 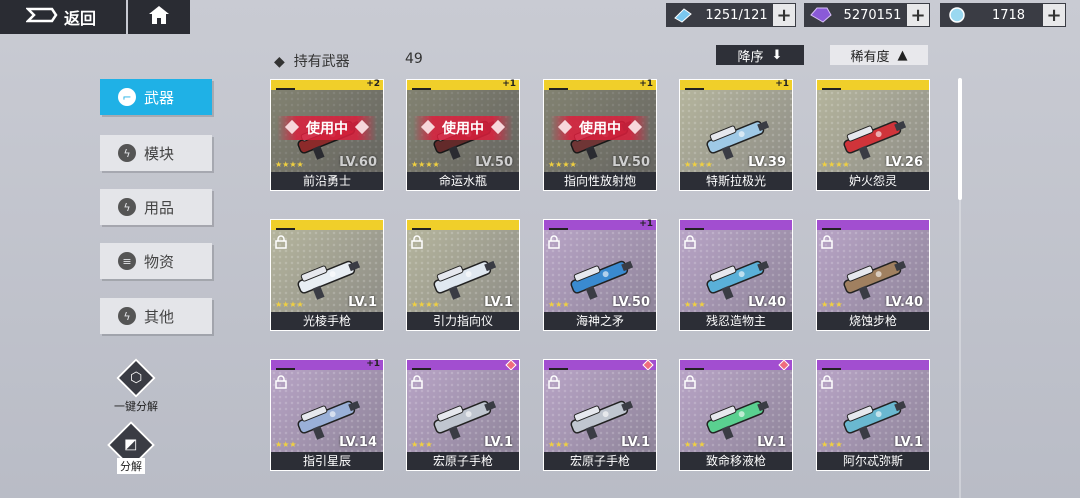 I want to click on one-click-decompose-button: ⬡ 一键分解, so click(x=136, y=386).